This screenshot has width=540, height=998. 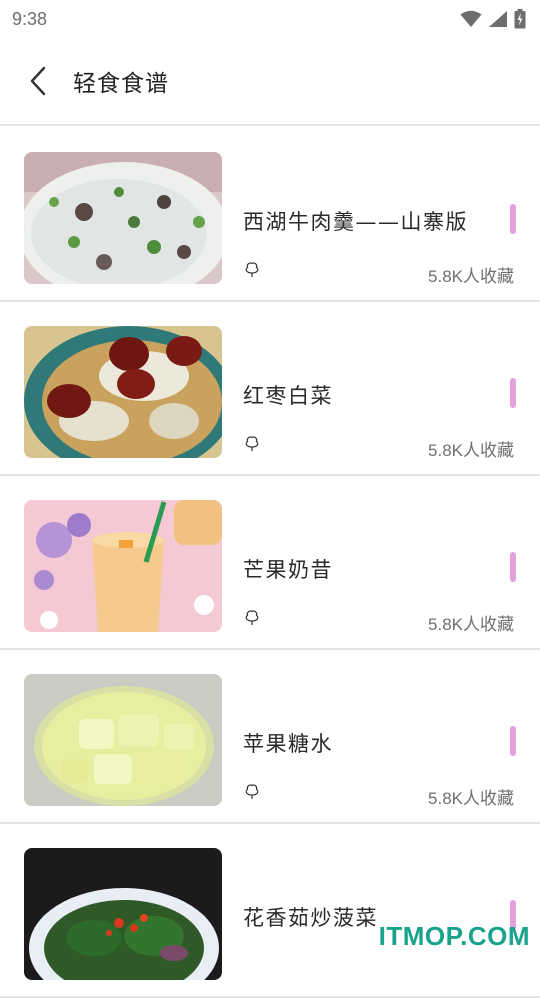 What do you see at coordinates (454, 936) in the screenshot?
I see `watermark: ITMOP.COM` at bounding box center [454, 936].